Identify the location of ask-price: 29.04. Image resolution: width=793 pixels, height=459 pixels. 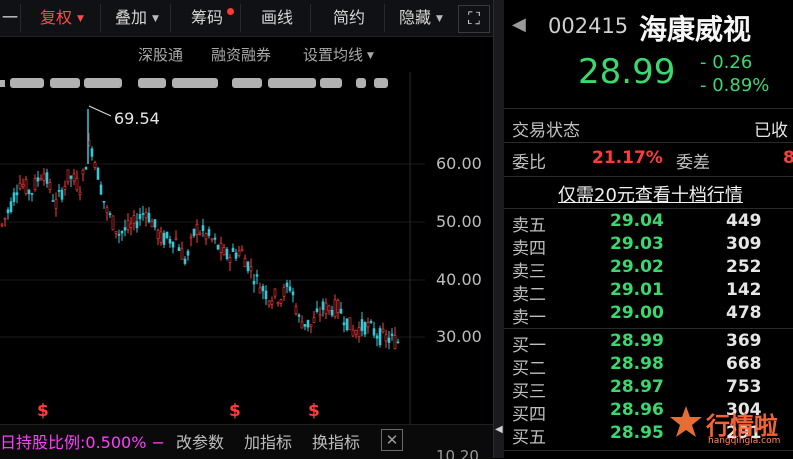
(637, 221).